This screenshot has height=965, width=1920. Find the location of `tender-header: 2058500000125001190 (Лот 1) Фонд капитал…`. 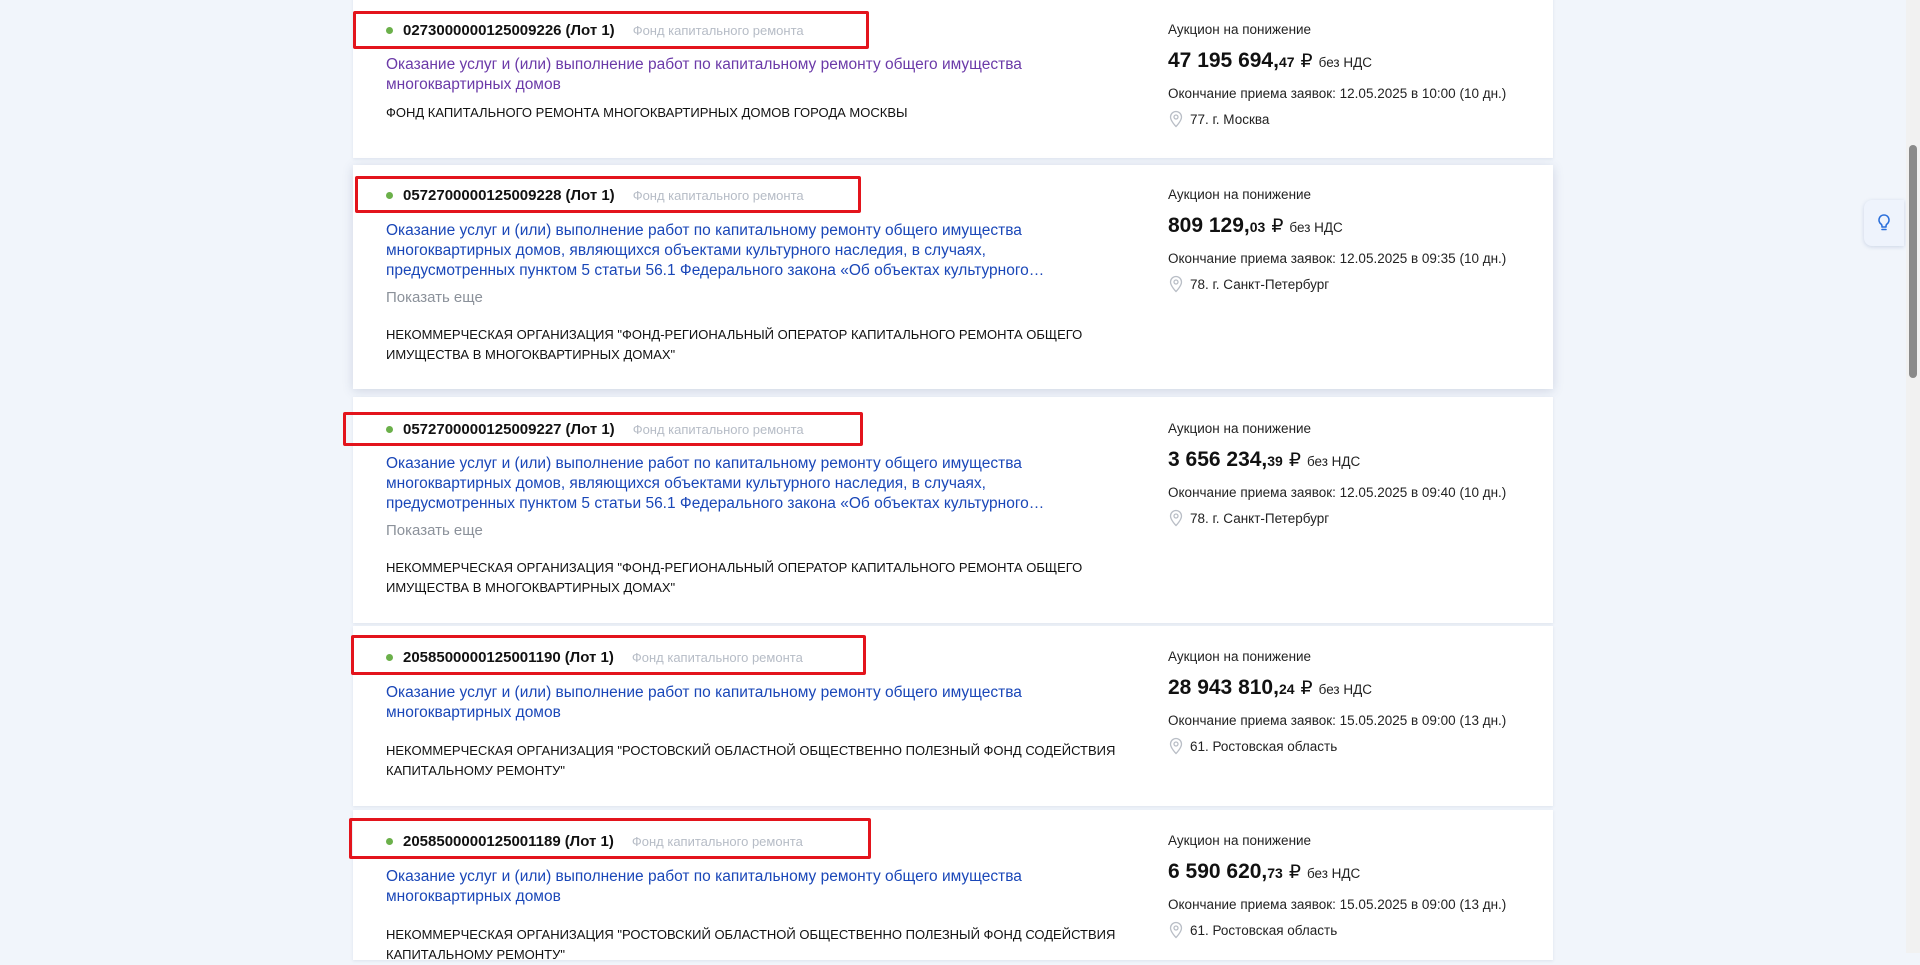

tender-header: 2058500000125001190 (Лот 1) Фонд капитал… is located at coordinates (594, 657).